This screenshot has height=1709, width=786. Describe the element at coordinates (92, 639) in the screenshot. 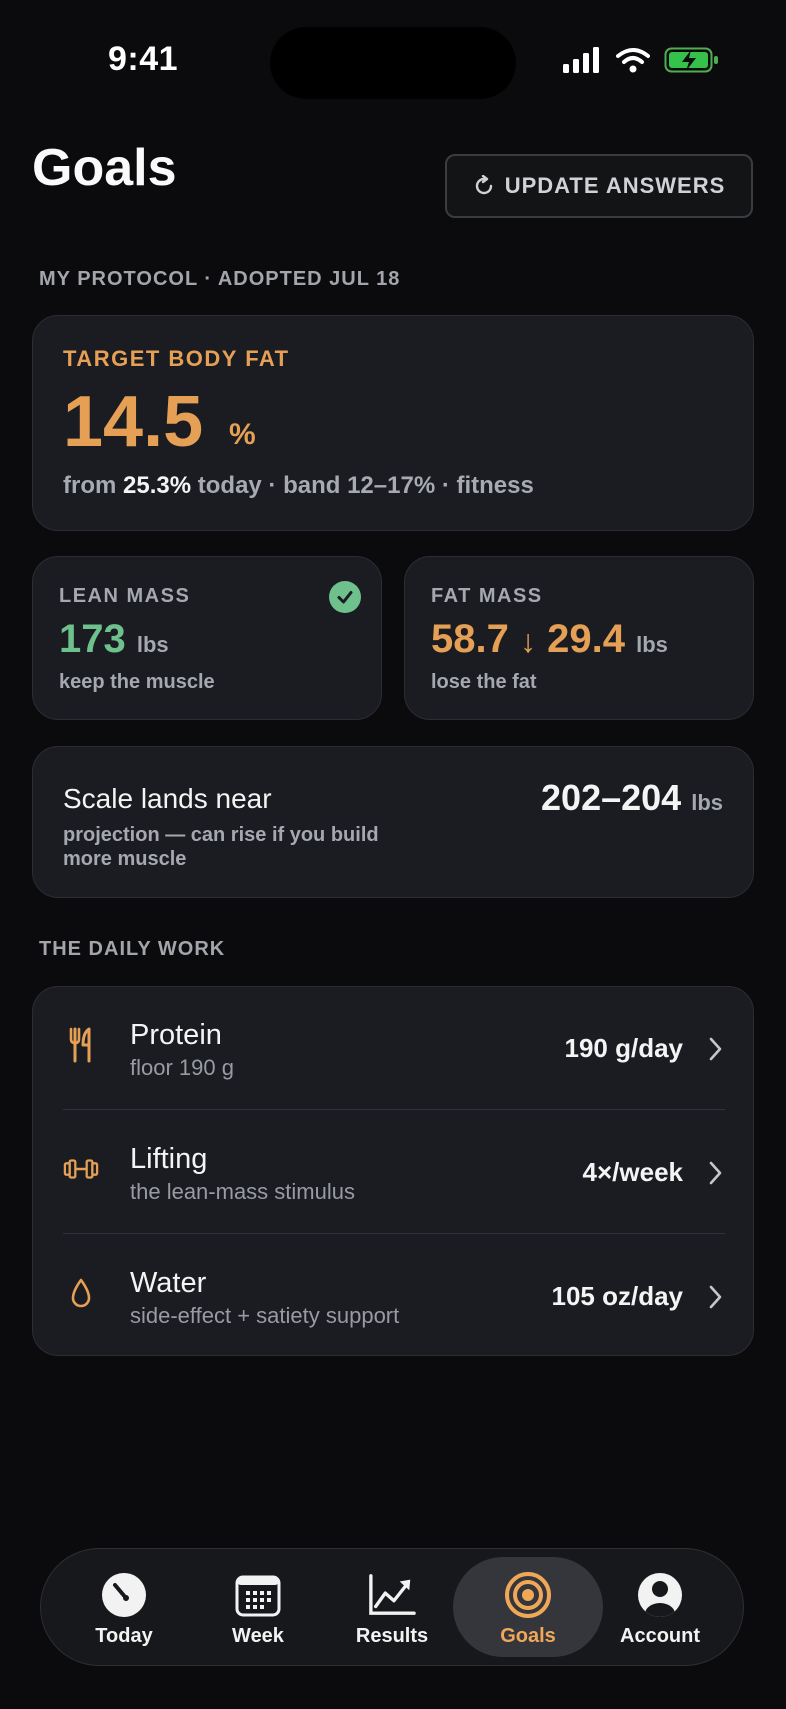

I see `lean-mass-value: 173` at that location.